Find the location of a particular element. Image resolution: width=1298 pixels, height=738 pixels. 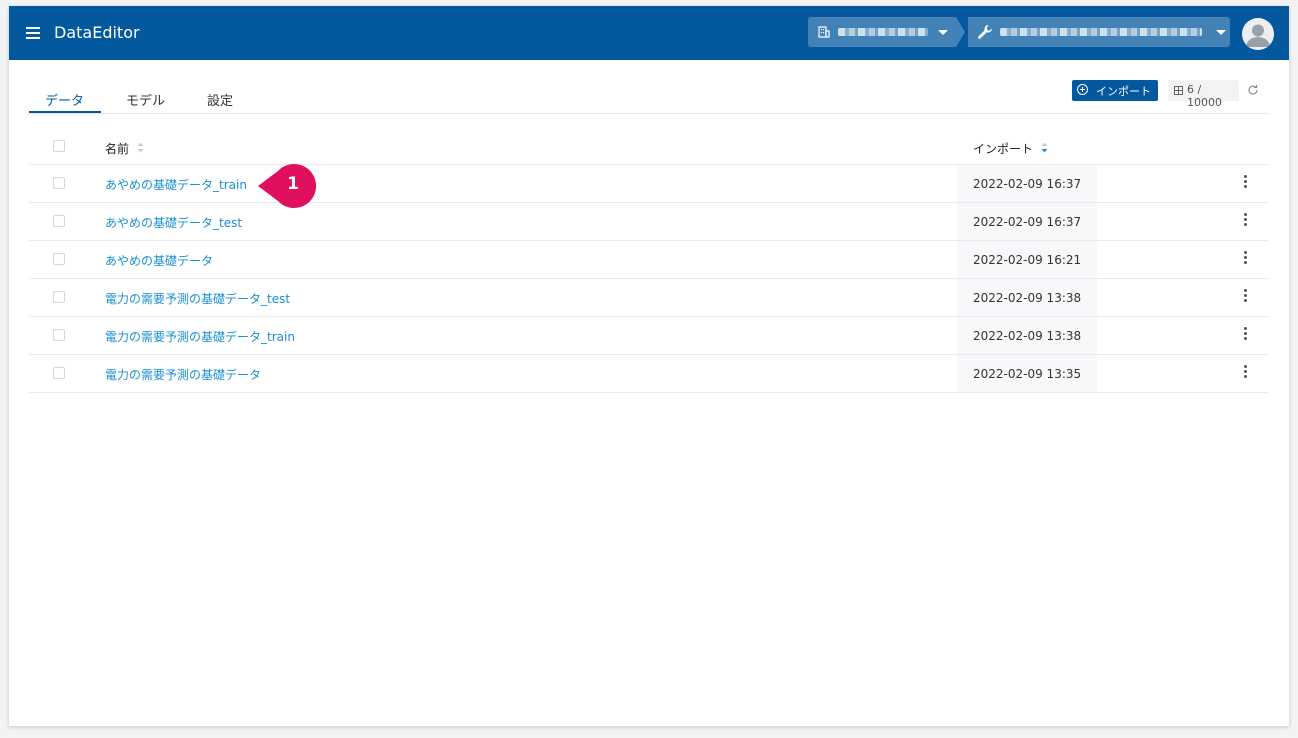

organization-name-obscured is located at coordinates (883, 32).